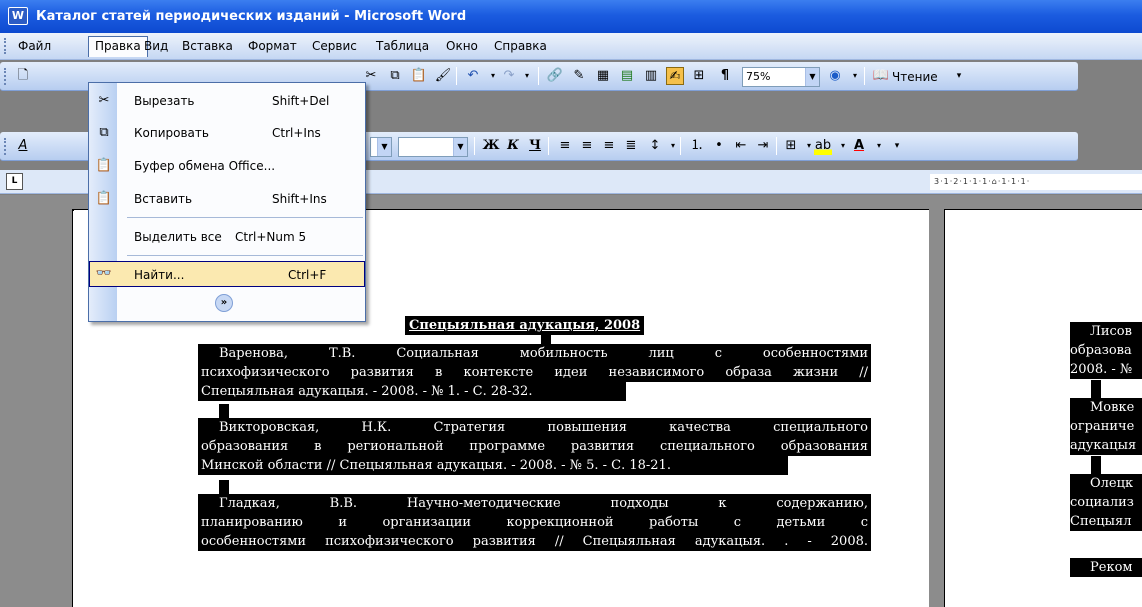 This screenshot has height=607, width=1142. What do you see at coordinates (104, 273) in the screenshot?
I see `binoculars-icon: 👓` at bounding box center [104, 273].